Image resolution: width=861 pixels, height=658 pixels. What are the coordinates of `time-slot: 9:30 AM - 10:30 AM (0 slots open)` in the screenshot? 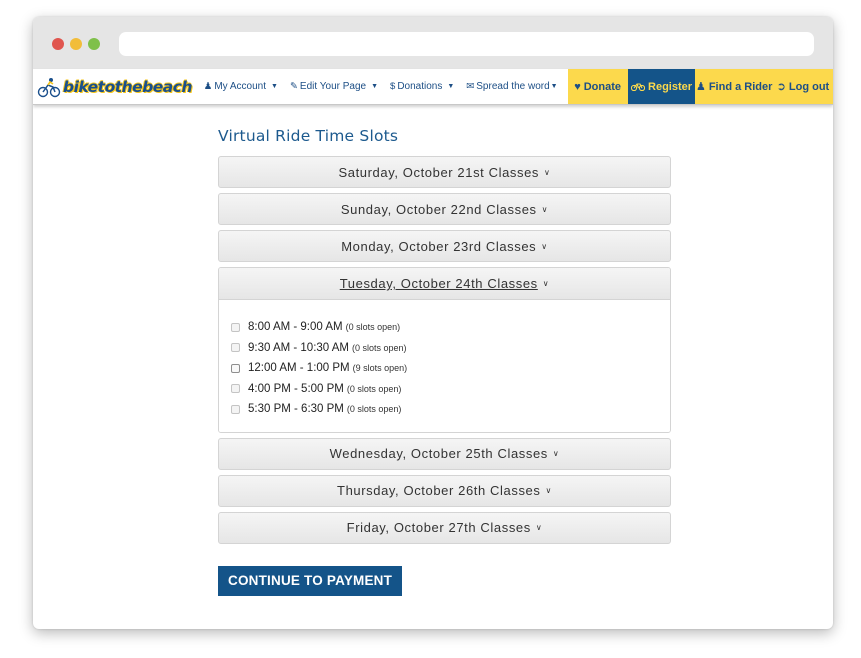 It's located at (450, 348).